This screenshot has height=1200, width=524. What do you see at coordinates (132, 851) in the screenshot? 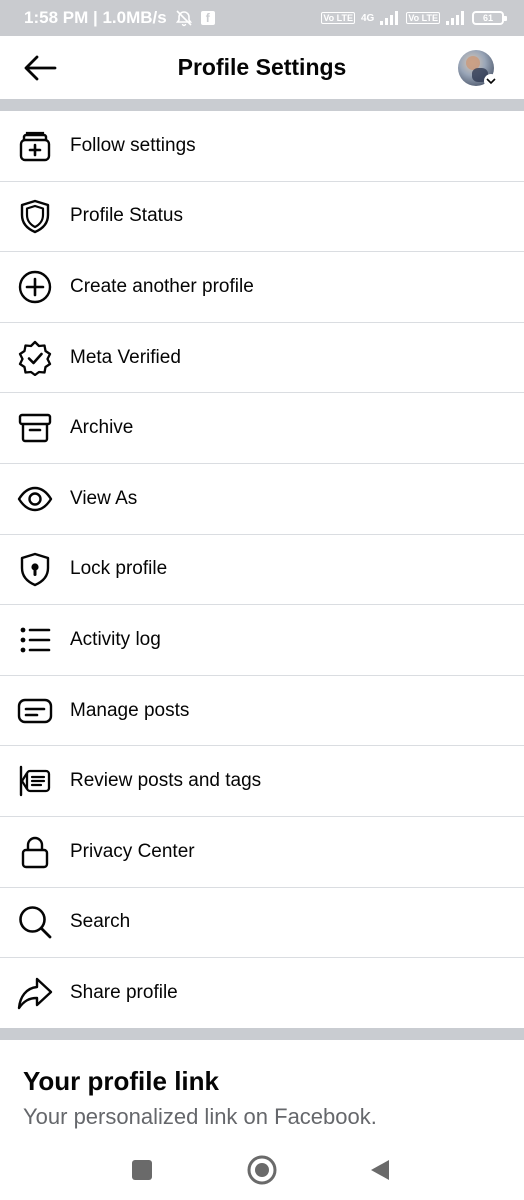
I see `menu-item-label: Privacy Center` at bounding box center [132, 851].